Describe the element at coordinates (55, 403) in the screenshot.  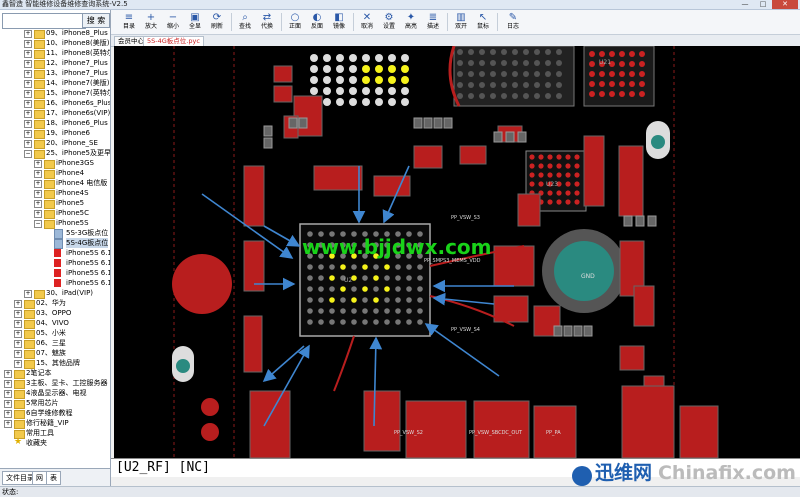
I see `tree-item: +5常用芯片` at that location.